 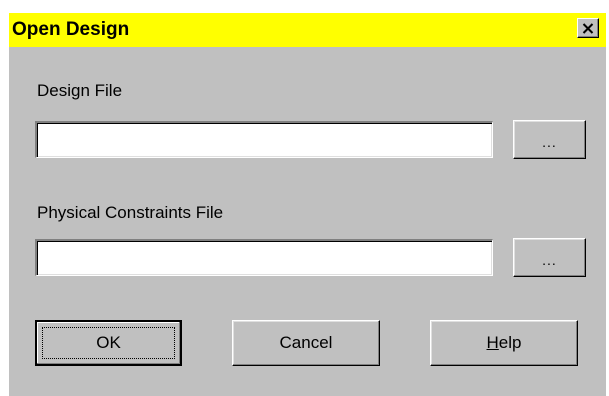 I want to click on cancel-button-label: Cancel, so click(x=306, y=342).